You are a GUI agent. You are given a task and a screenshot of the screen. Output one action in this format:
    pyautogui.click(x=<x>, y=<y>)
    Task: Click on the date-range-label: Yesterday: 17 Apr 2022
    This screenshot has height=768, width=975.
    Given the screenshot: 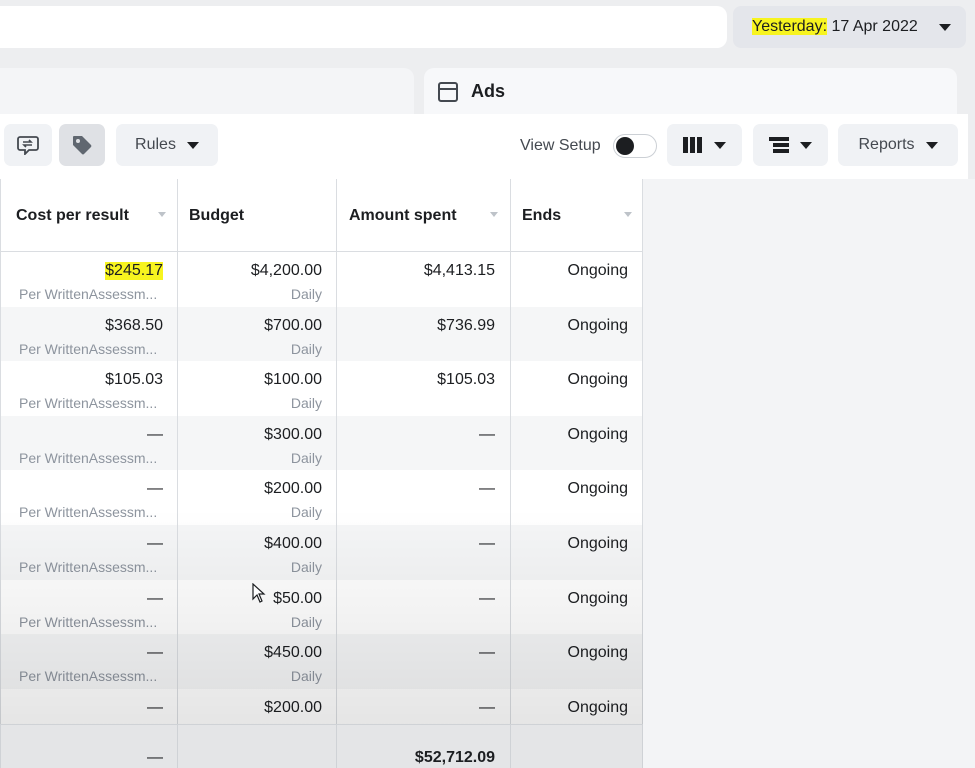 What is the action you would take?
    pyautogui.click(x=835, y=27)
    